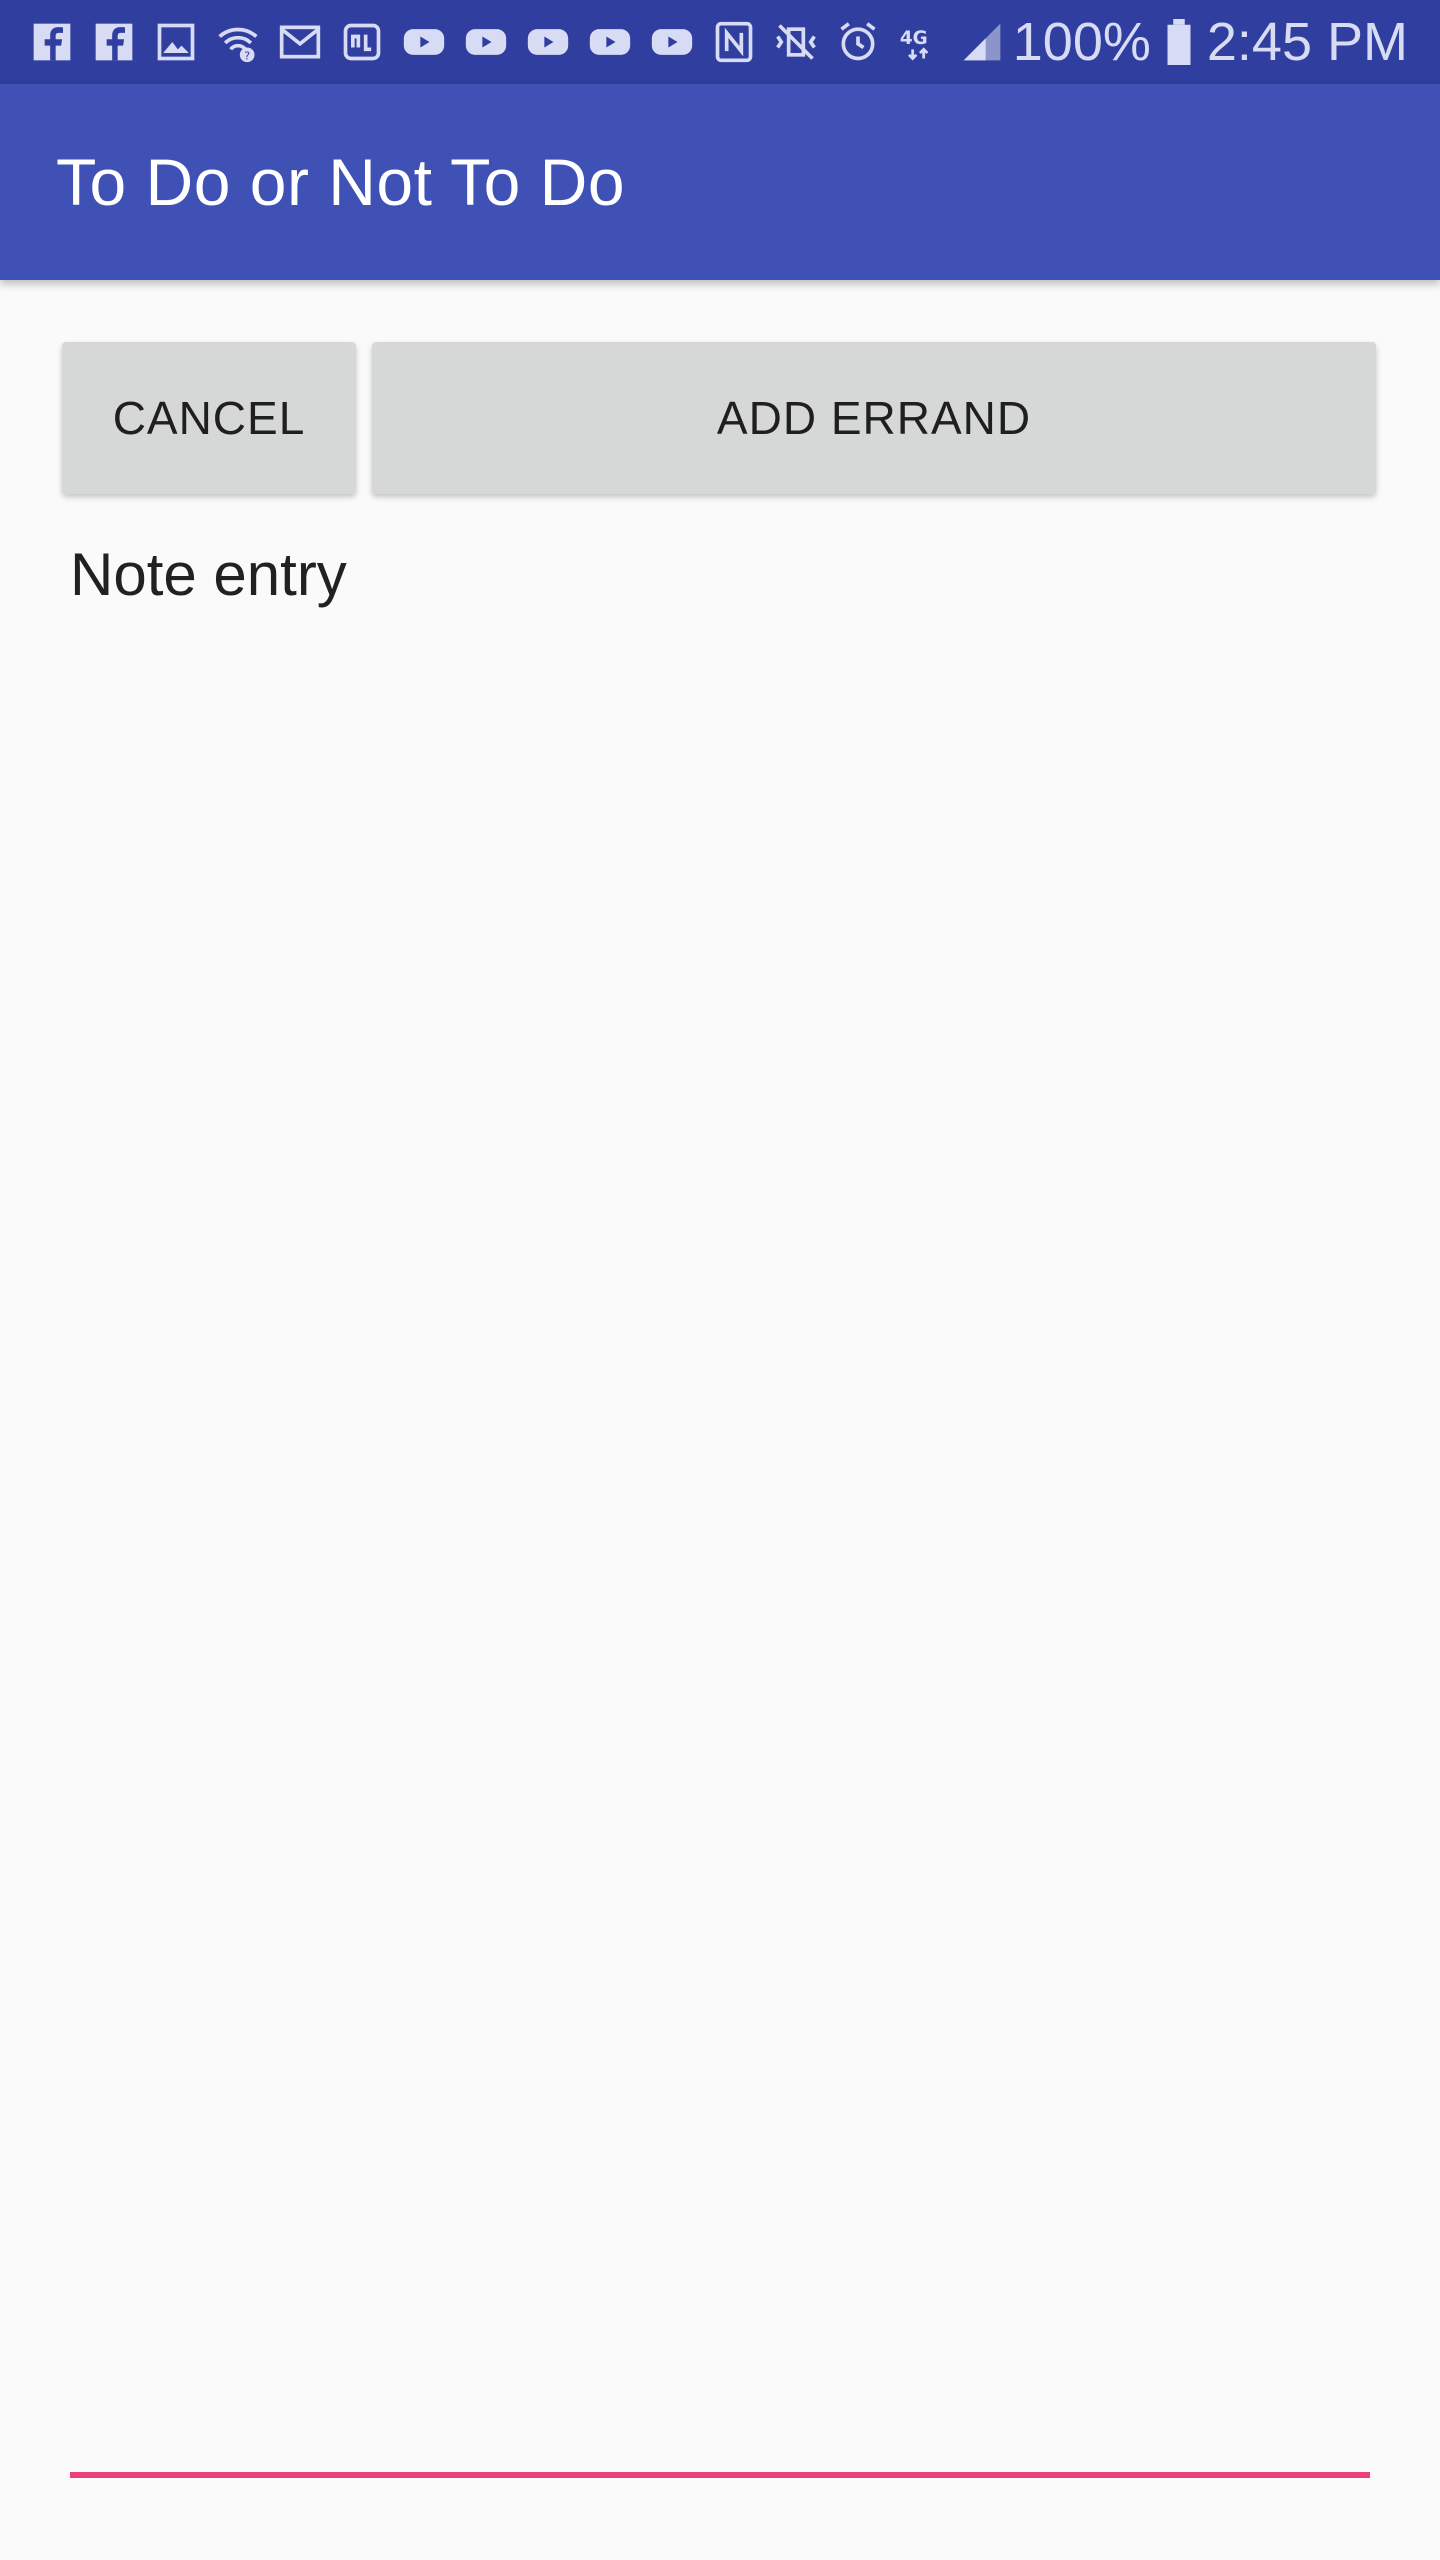 The height and width of the screenshot is (2560, 1440). I want to click on app-title: To Do or Not To Do, so click(341, 182).